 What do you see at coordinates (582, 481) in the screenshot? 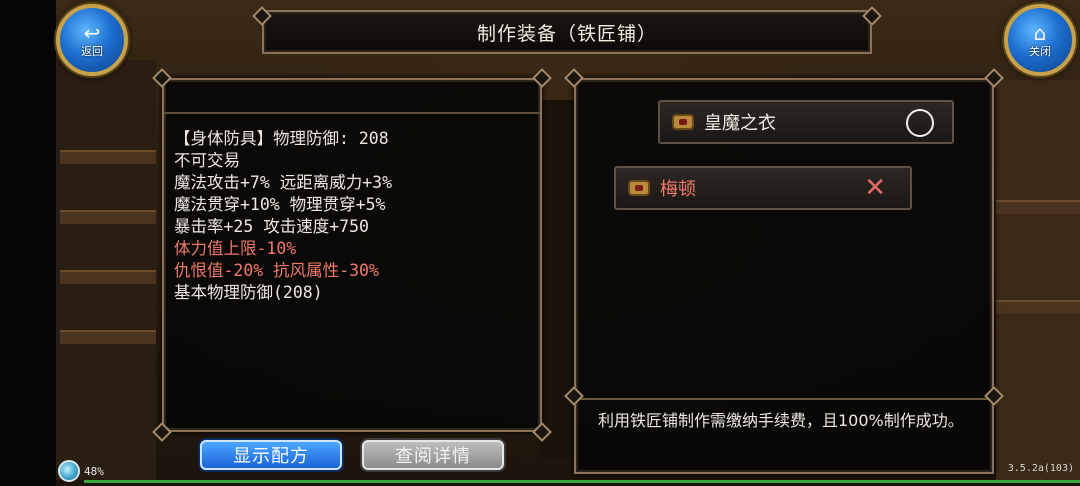
I see `status-progress-line` at bounding box center [582, 481].